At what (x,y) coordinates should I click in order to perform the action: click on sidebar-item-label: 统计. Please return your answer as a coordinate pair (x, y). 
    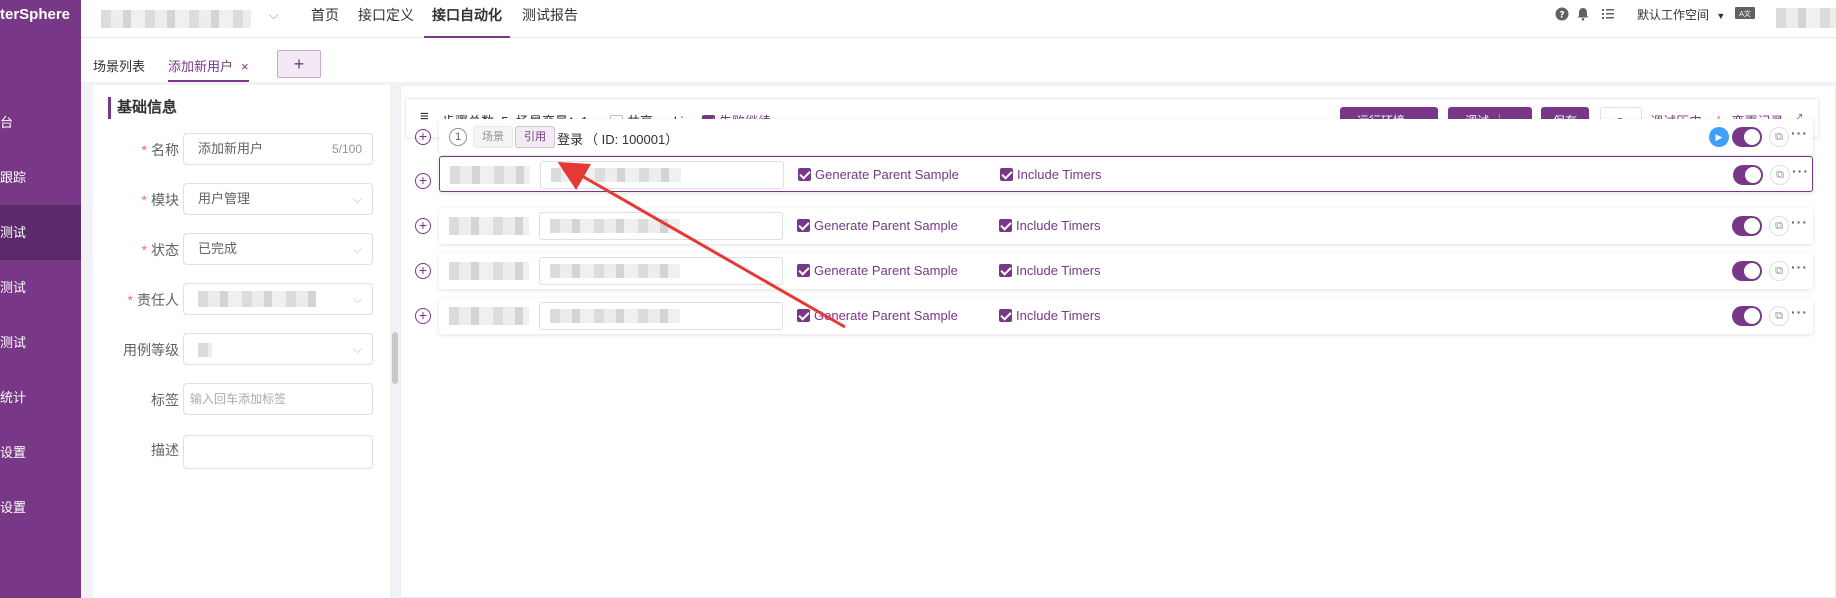
    Looking at the image, I should click on (13, 397).